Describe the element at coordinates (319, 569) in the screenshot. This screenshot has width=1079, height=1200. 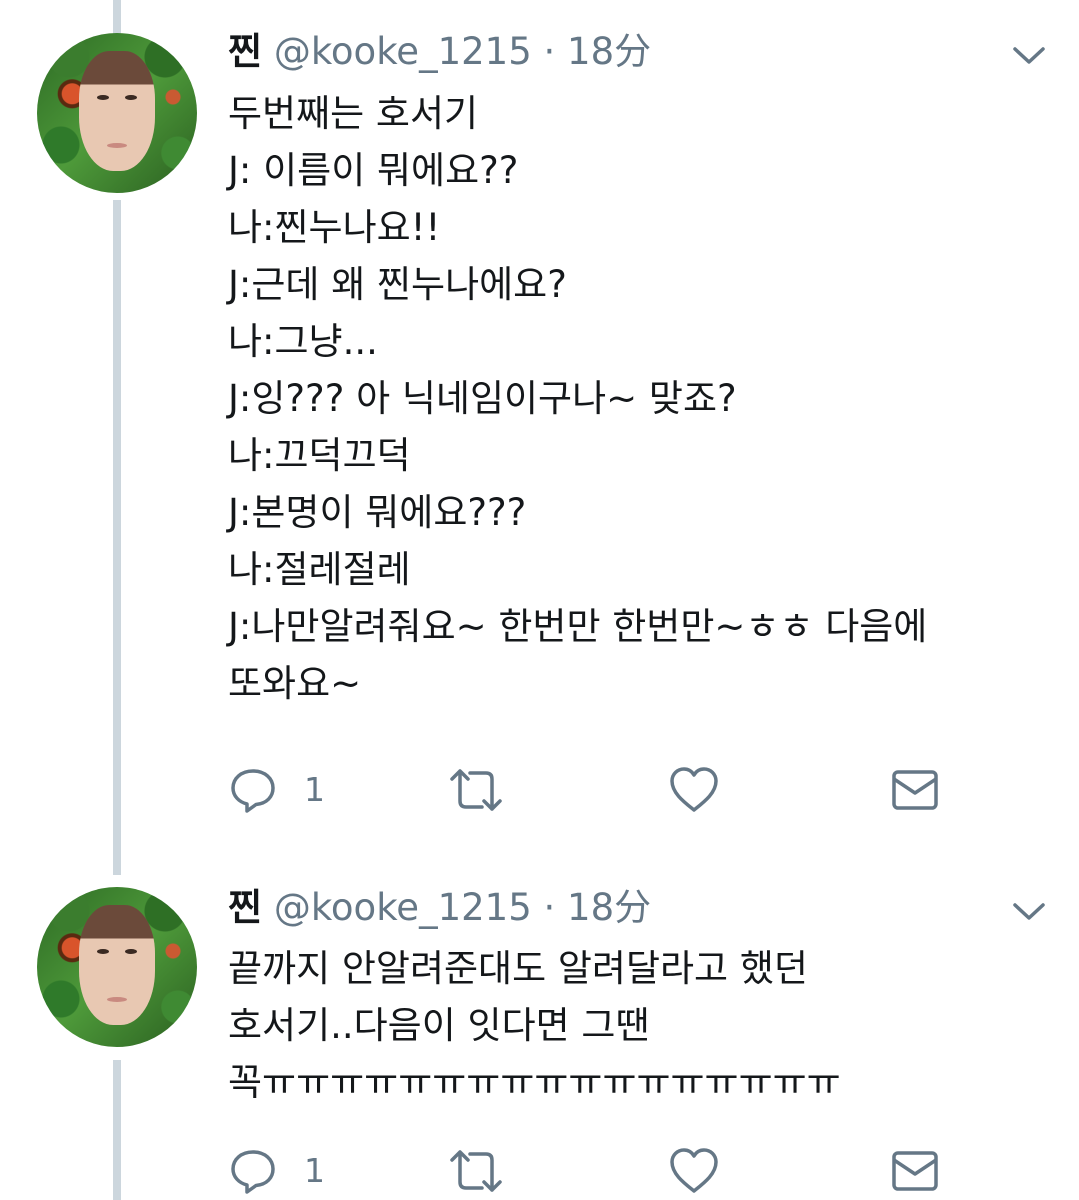
I see `tweet-line: 나:절레절레` at that location.